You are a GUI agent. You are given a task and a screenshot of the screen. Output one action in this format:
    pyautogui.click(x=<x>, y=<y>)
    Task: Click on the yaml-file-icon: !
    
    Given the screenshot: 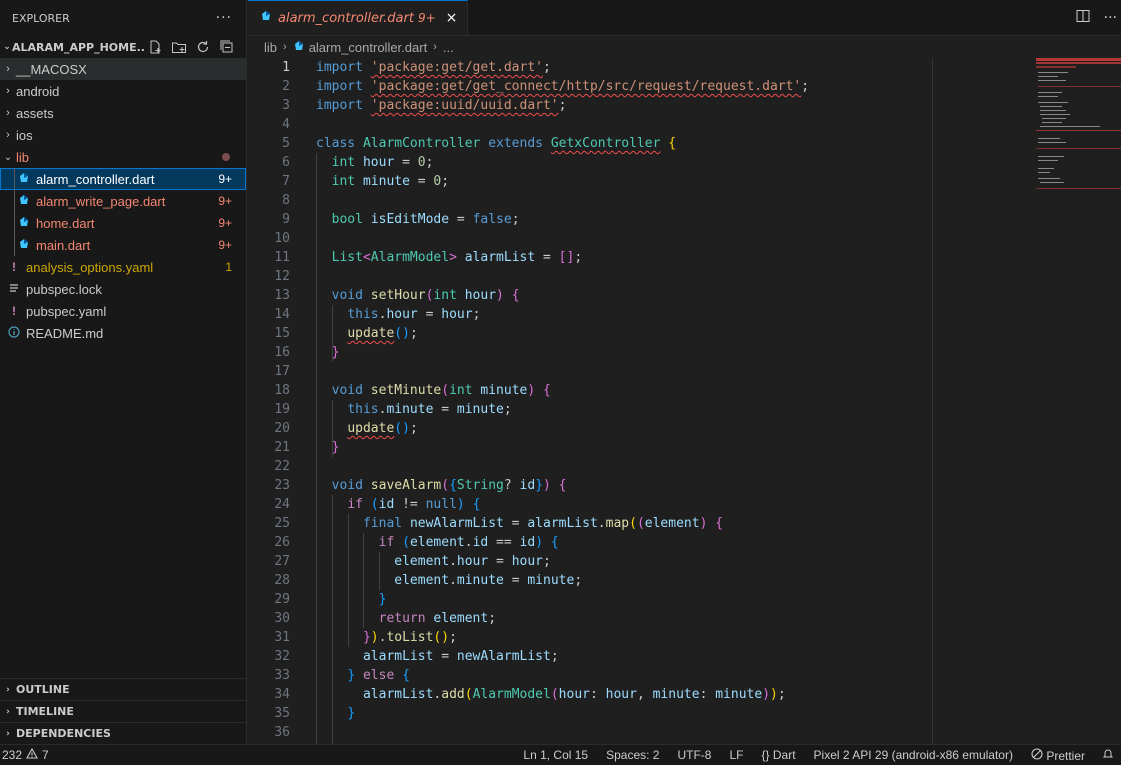 What is the action you would take?
    pyautogui.click(x=14, y=267)
    